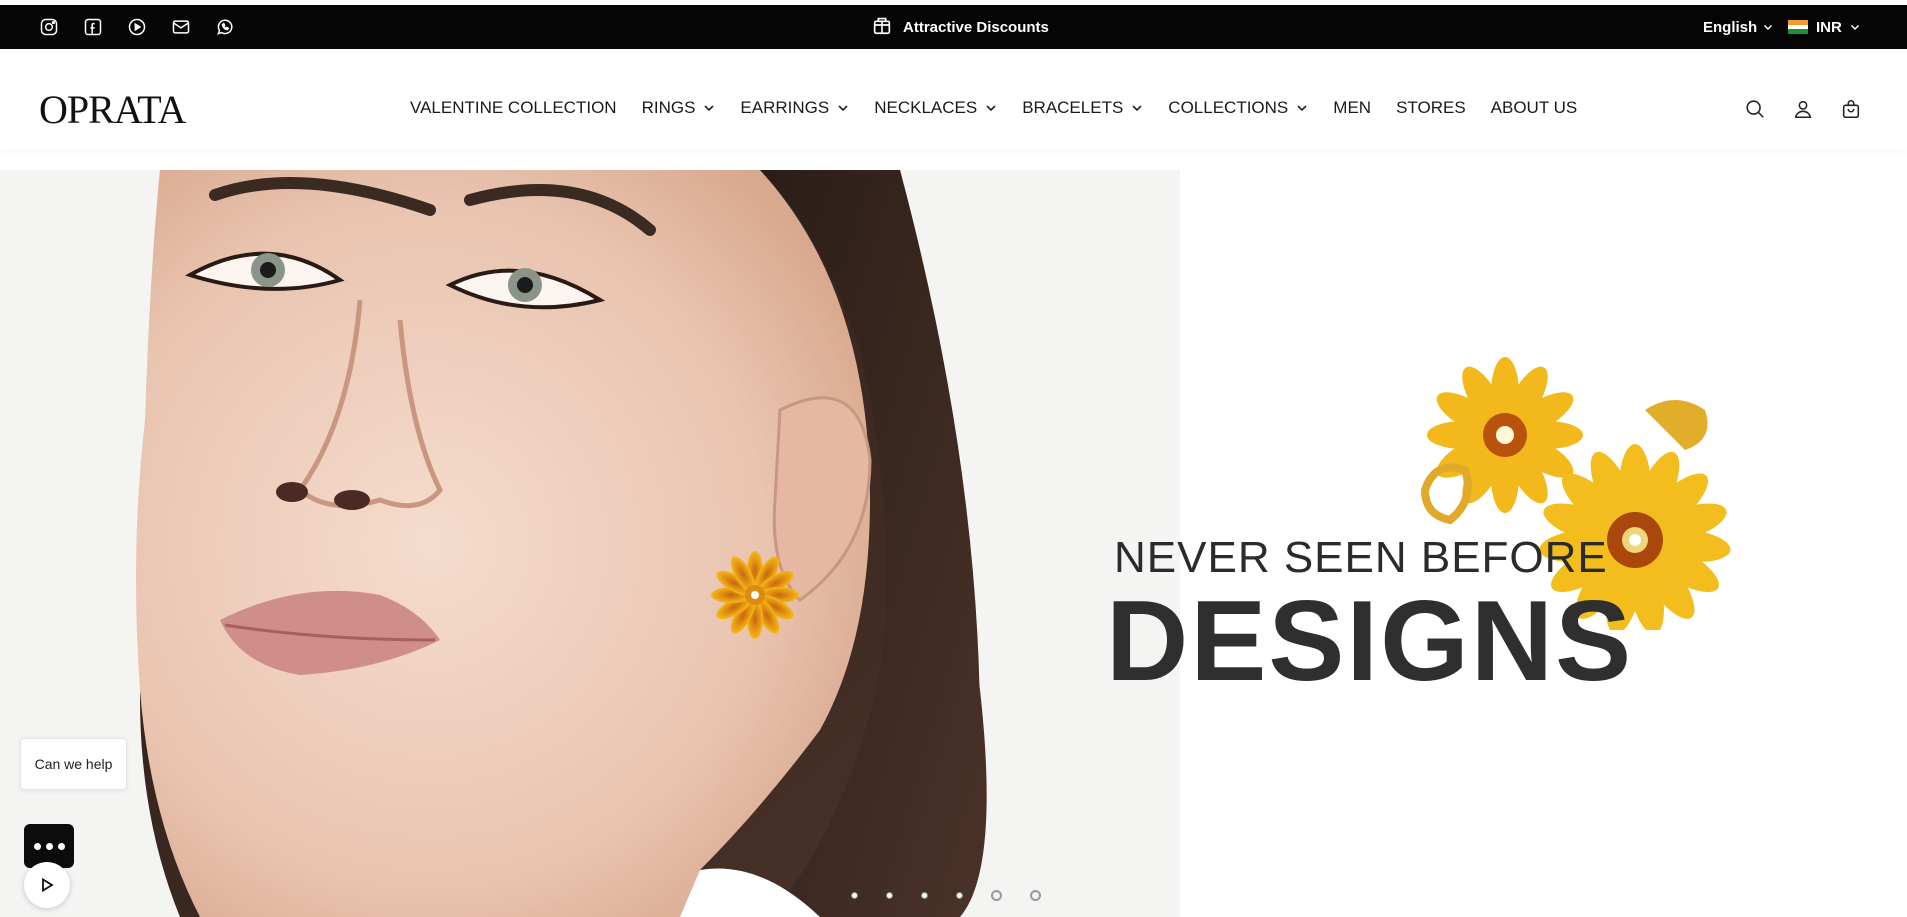 Image resolution: width=1907 pixels, height=917 pixels. I want to click on hero-subheading: NEVER SEEN BEFORE, so click(1361, 557).